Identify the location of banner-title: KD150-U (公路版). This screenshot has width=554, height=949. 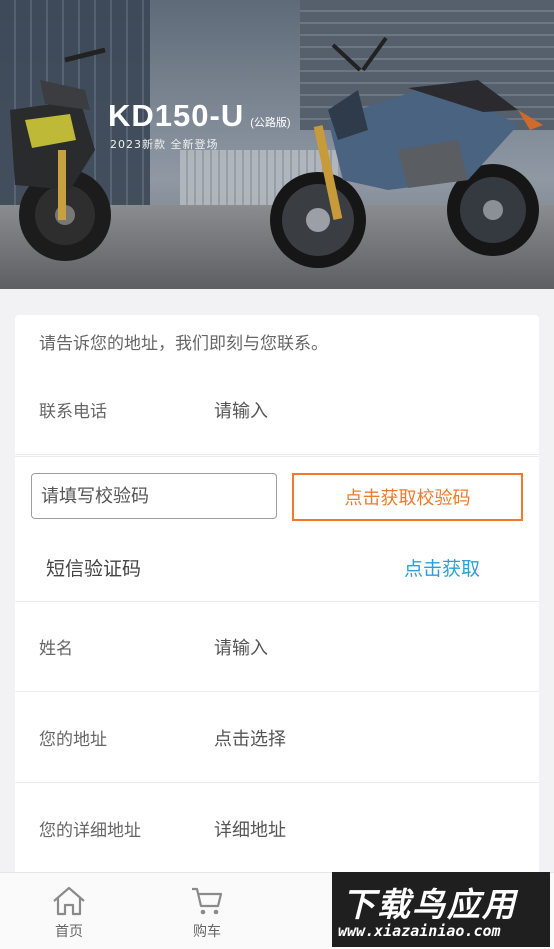
(199, 116).